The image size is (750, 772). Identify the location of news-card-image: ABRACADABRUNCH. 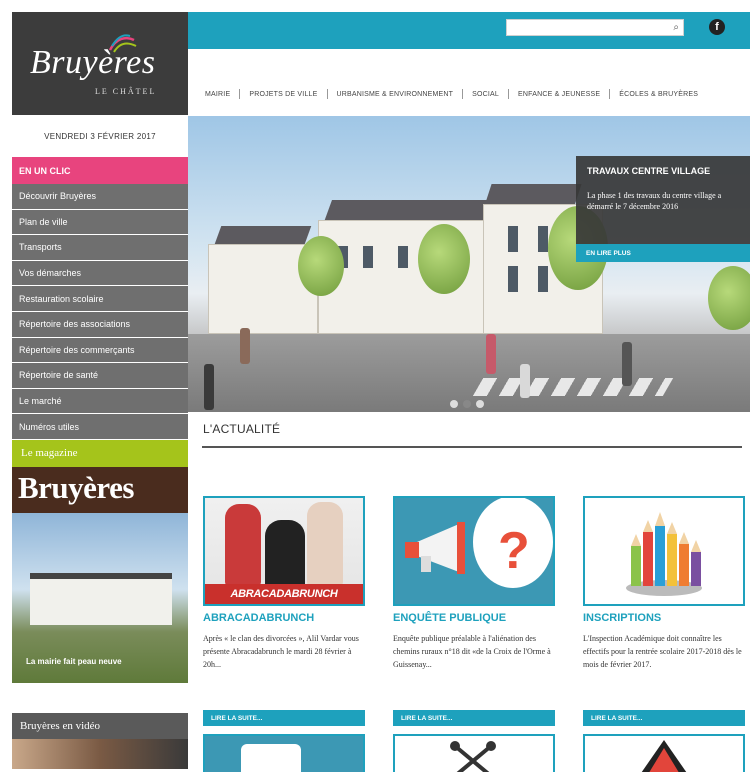
(284, 551).